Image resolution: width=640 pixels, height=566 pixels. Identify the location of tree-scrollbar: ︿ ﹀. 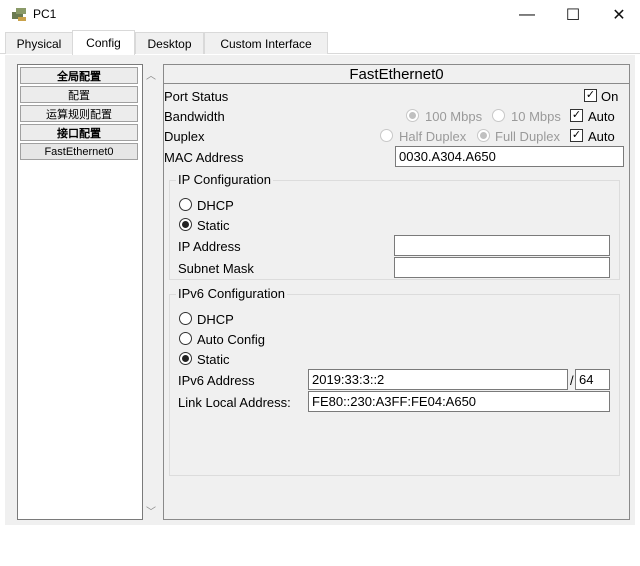
(151, 292).